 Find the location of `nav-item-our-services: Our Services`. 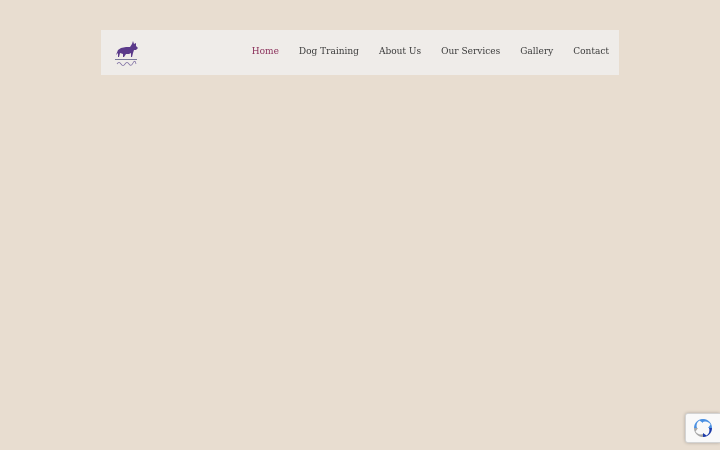

nav-item-our-services: Our Services is located at coordinates (470, 52).